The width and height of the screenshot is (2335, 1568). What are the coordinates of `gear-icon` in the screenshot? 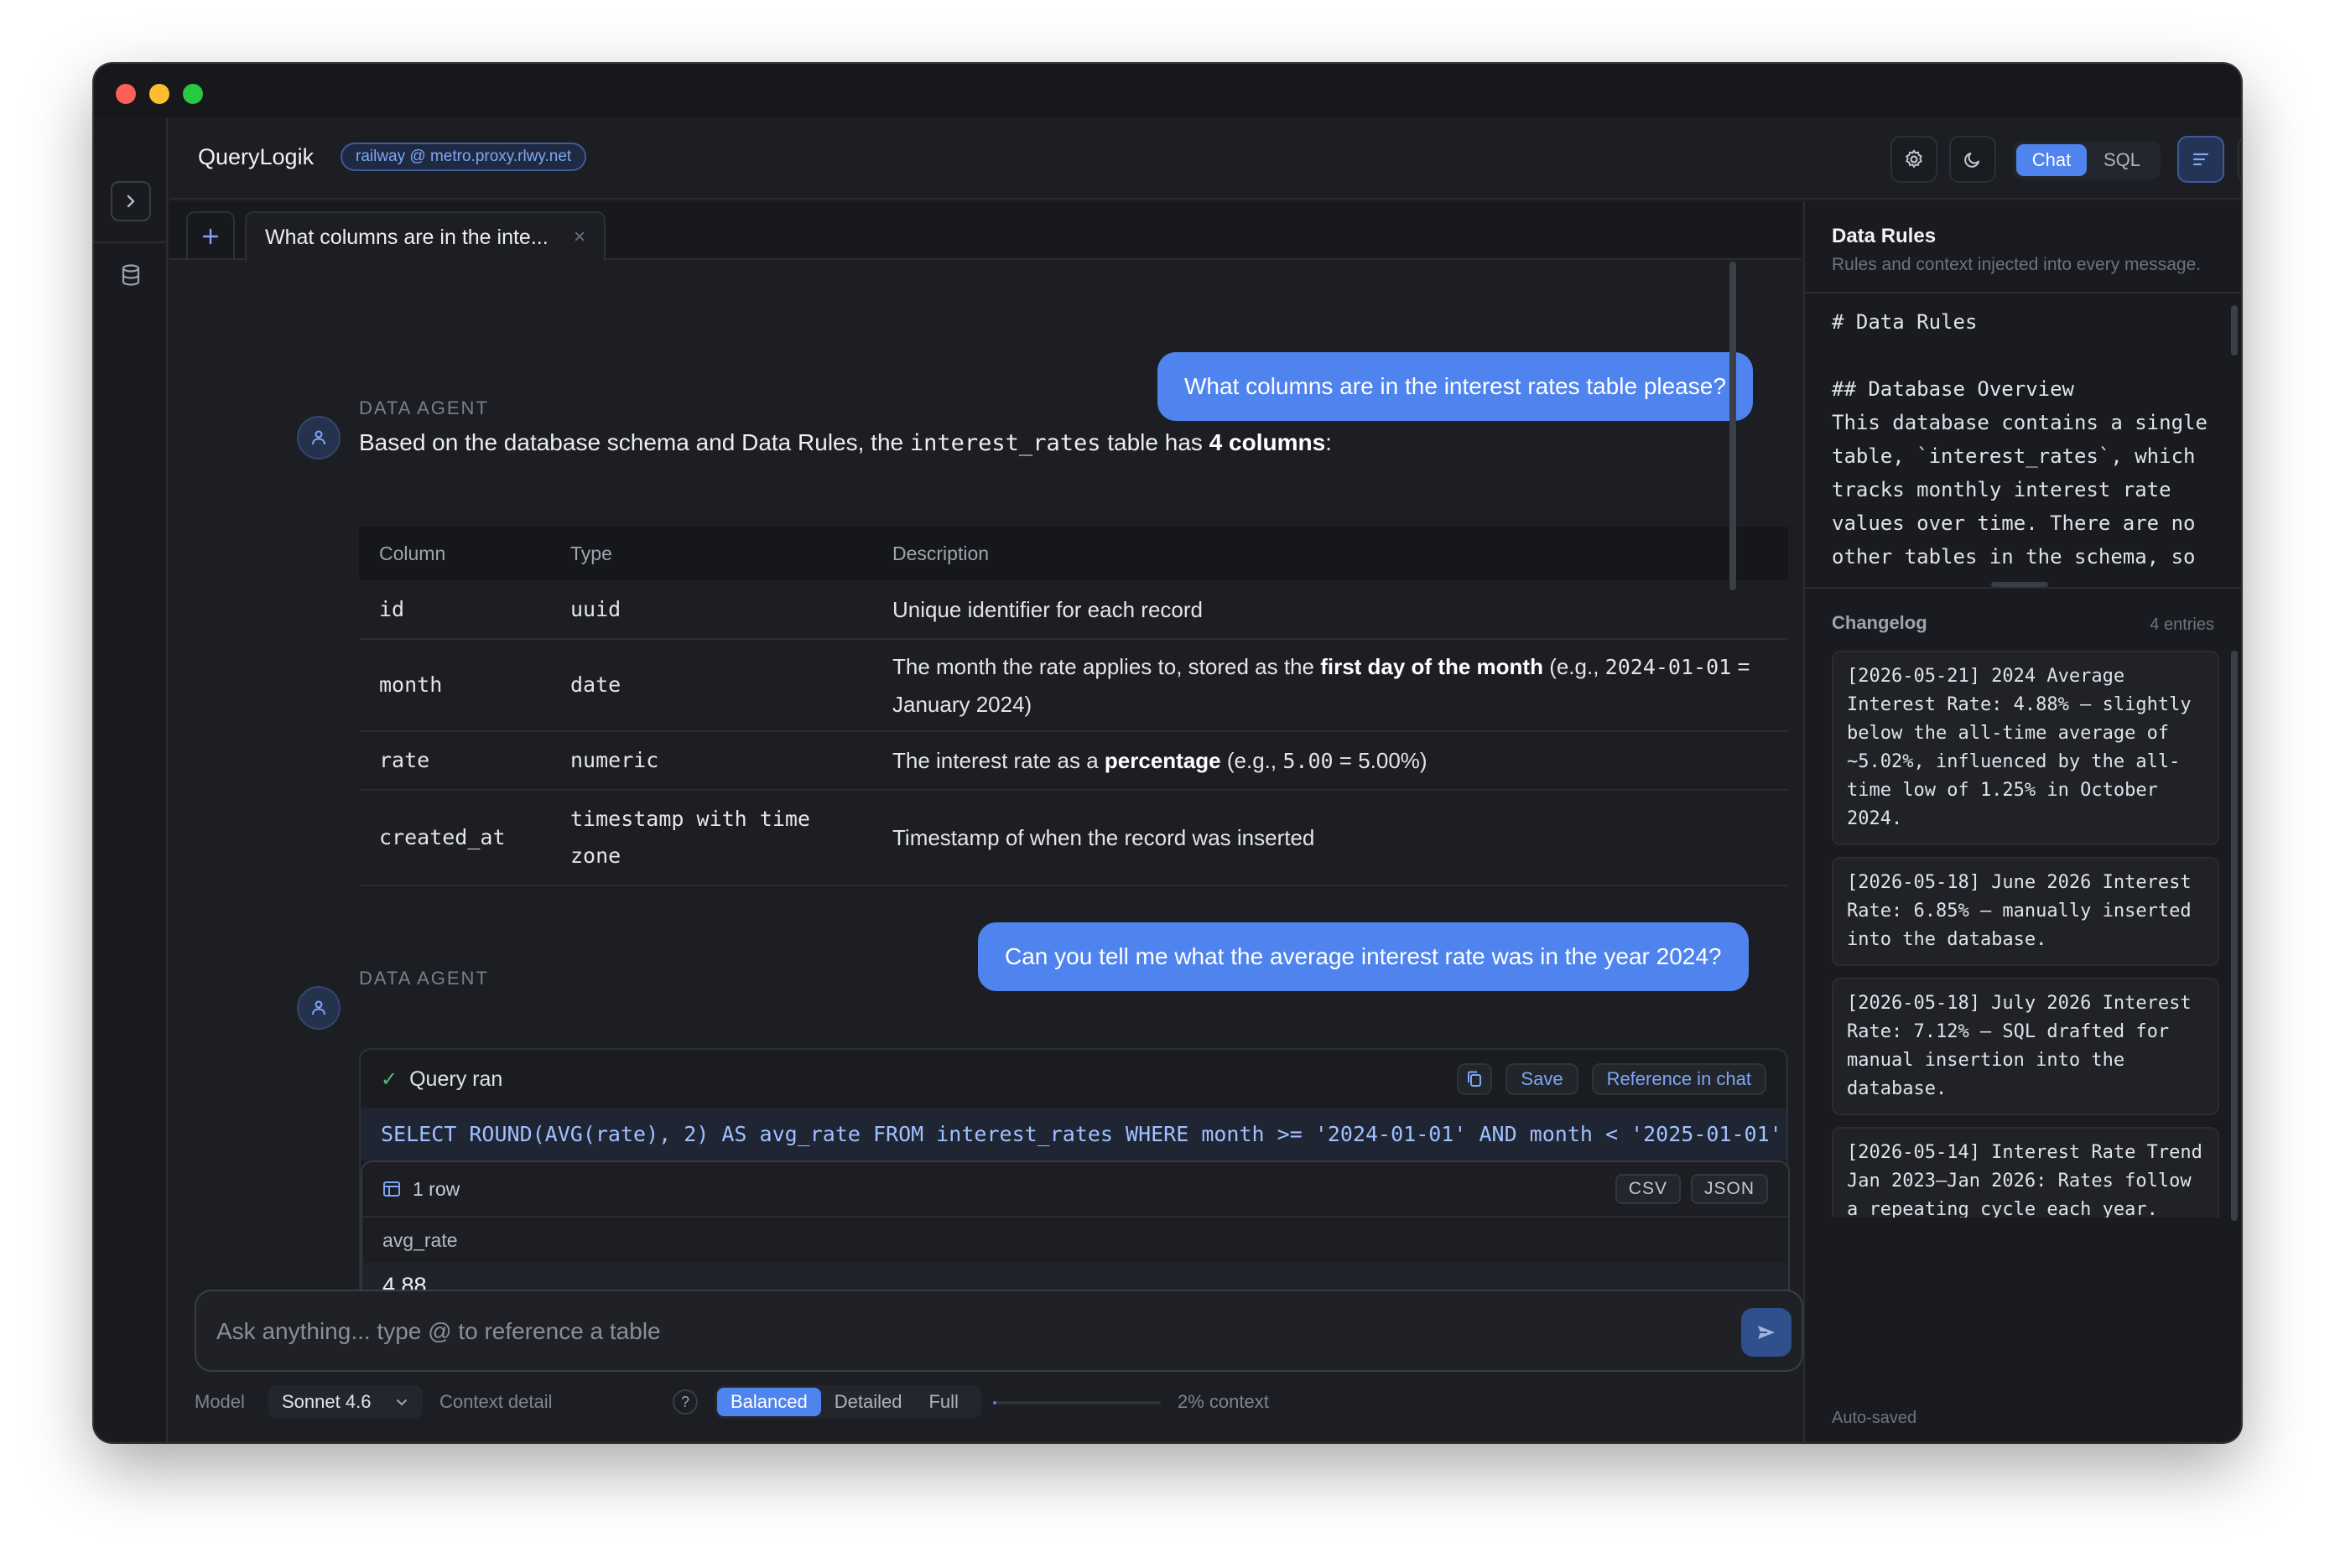 It's located at (1914, 158).